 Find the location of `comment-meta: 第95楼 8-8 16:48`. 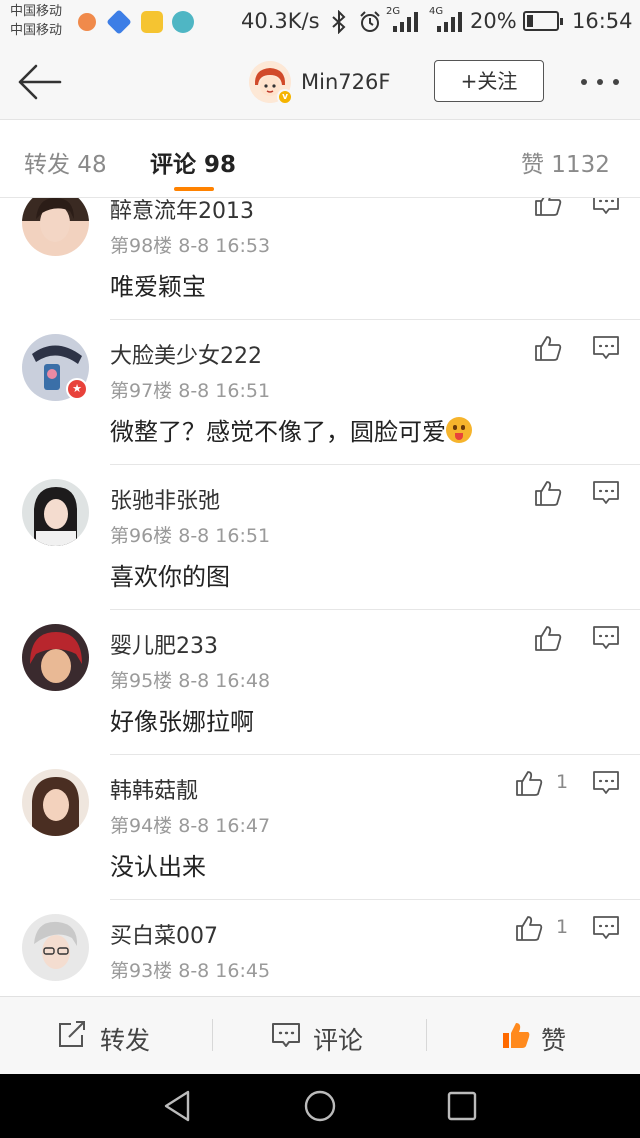

comment-meta: 第95楼 8-8 16:48 is located at coordinates (190, 679).